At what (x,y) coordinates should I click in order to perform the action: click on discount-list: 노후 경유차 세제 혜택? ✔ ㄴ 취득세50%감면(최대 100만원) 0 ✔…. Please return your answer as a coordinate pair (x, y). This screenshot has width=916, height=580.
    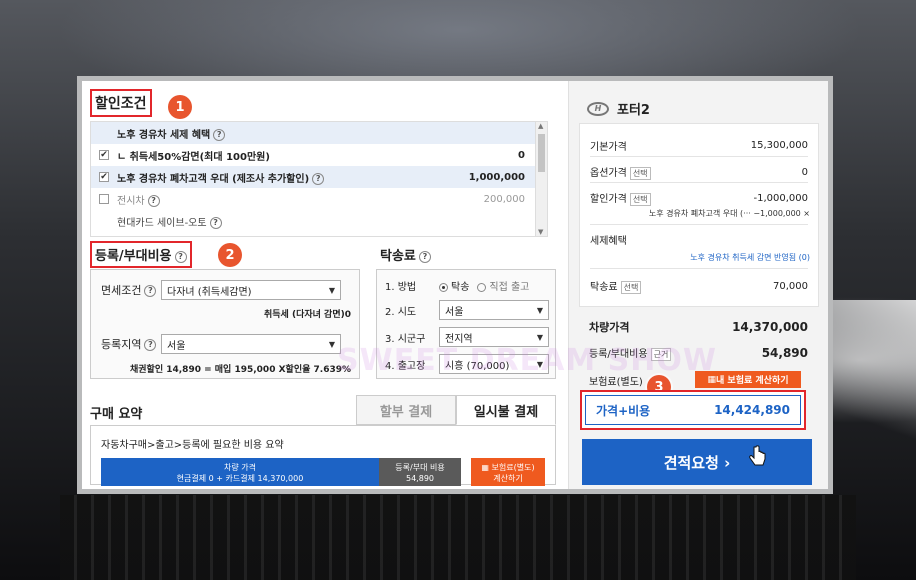
    Looking at the image, I should click on (319, 179).